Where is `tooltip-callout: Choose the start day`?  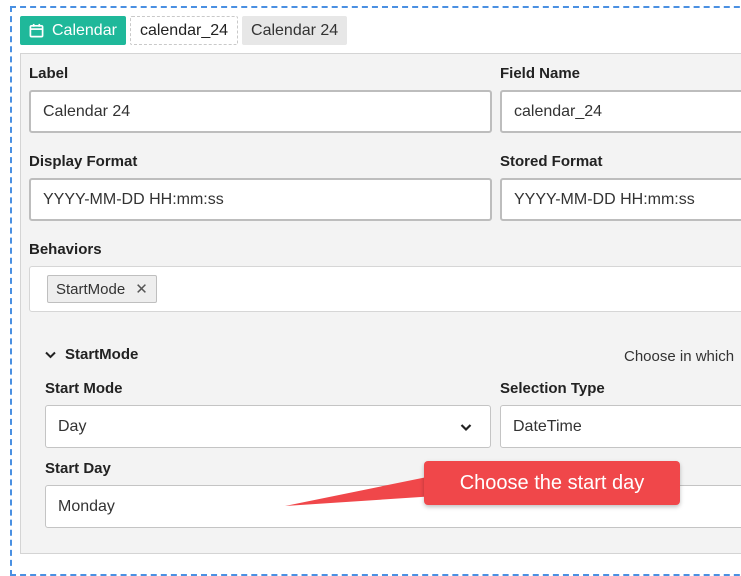 tooltip-callout: Choose the start day is located at coordinates (552, 483).